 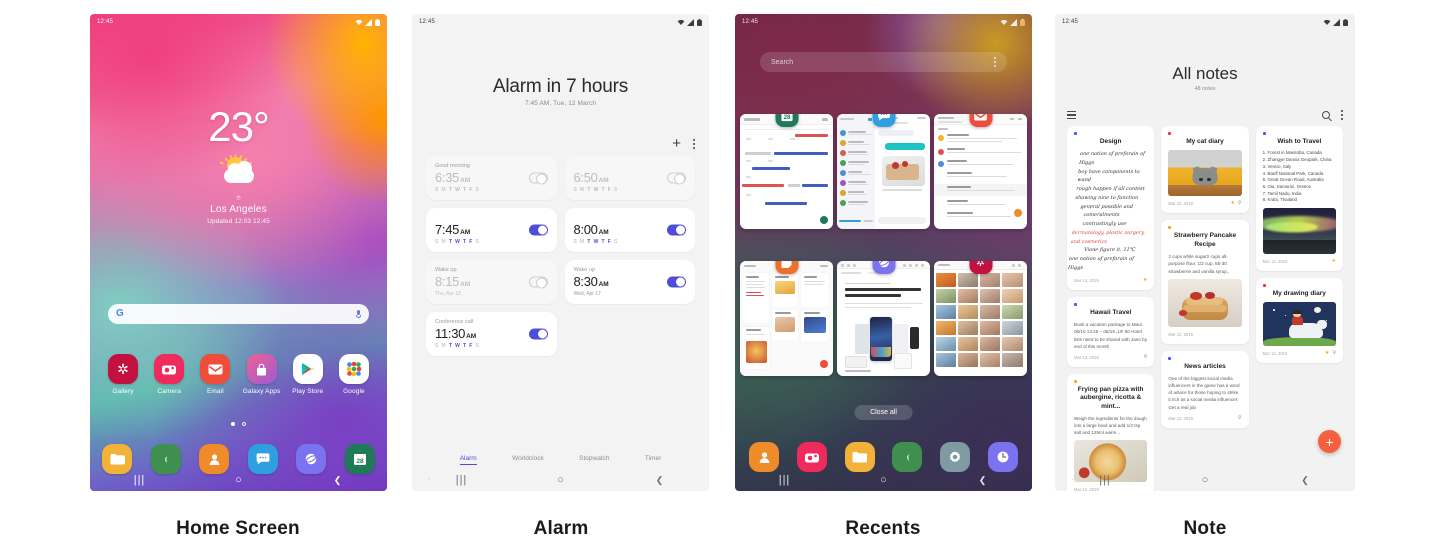 What do you see at coordinates (354, 374) in the screenshot?
I see `app-google-folder: Google` at bounding box center [354, 374].